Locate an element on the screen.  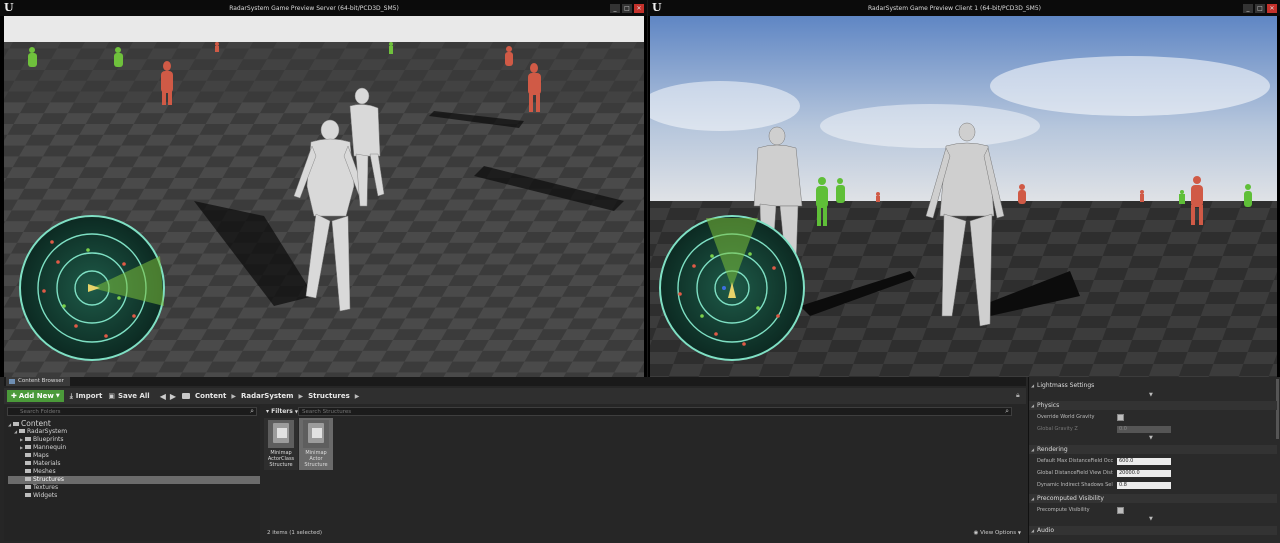
tree-item-maps: Maps is located at coordinates (134, 456).